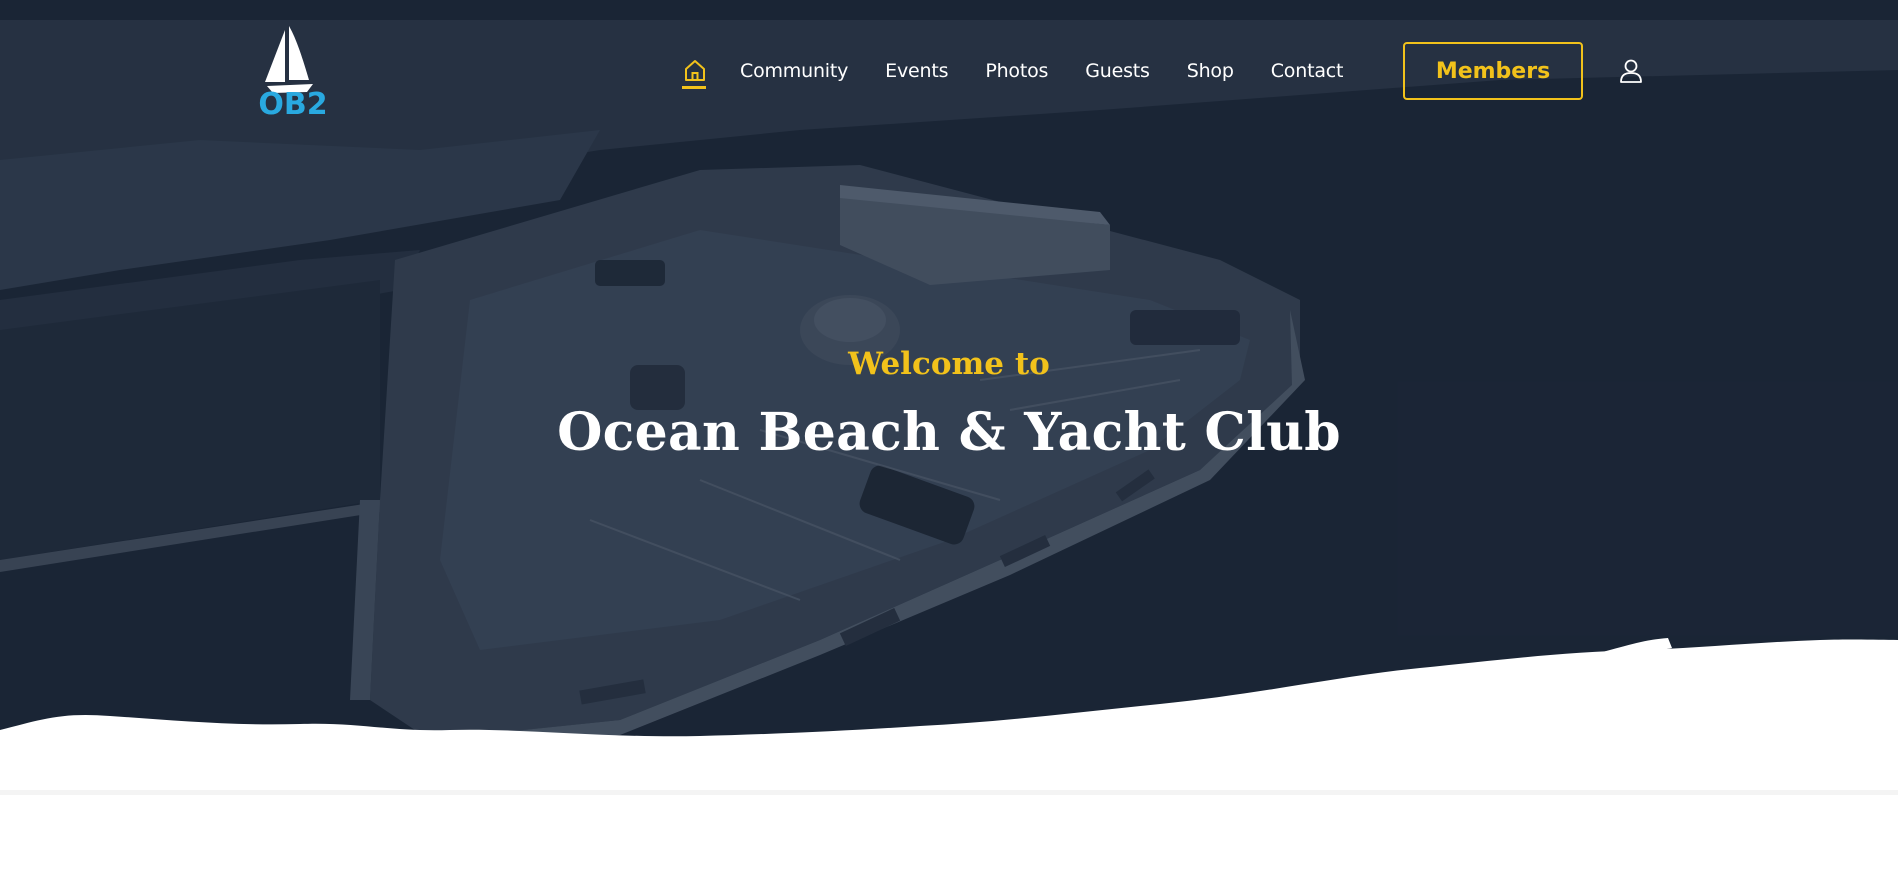 Image resolution: width=1898 pixels, height=878 pixels. What do you see at coordinates (275, 56) in the screenshot?
I see `sailboat-icon` at bounding box center [275, 56].